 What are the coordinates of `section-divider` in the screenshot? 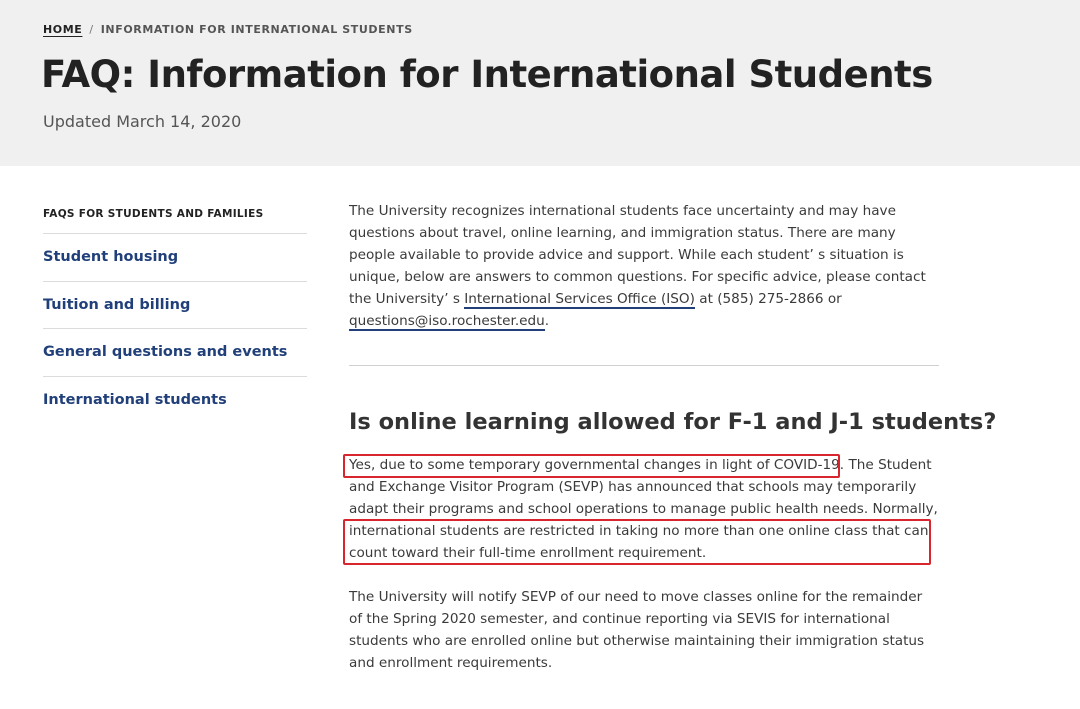 It's located at (644, 365).